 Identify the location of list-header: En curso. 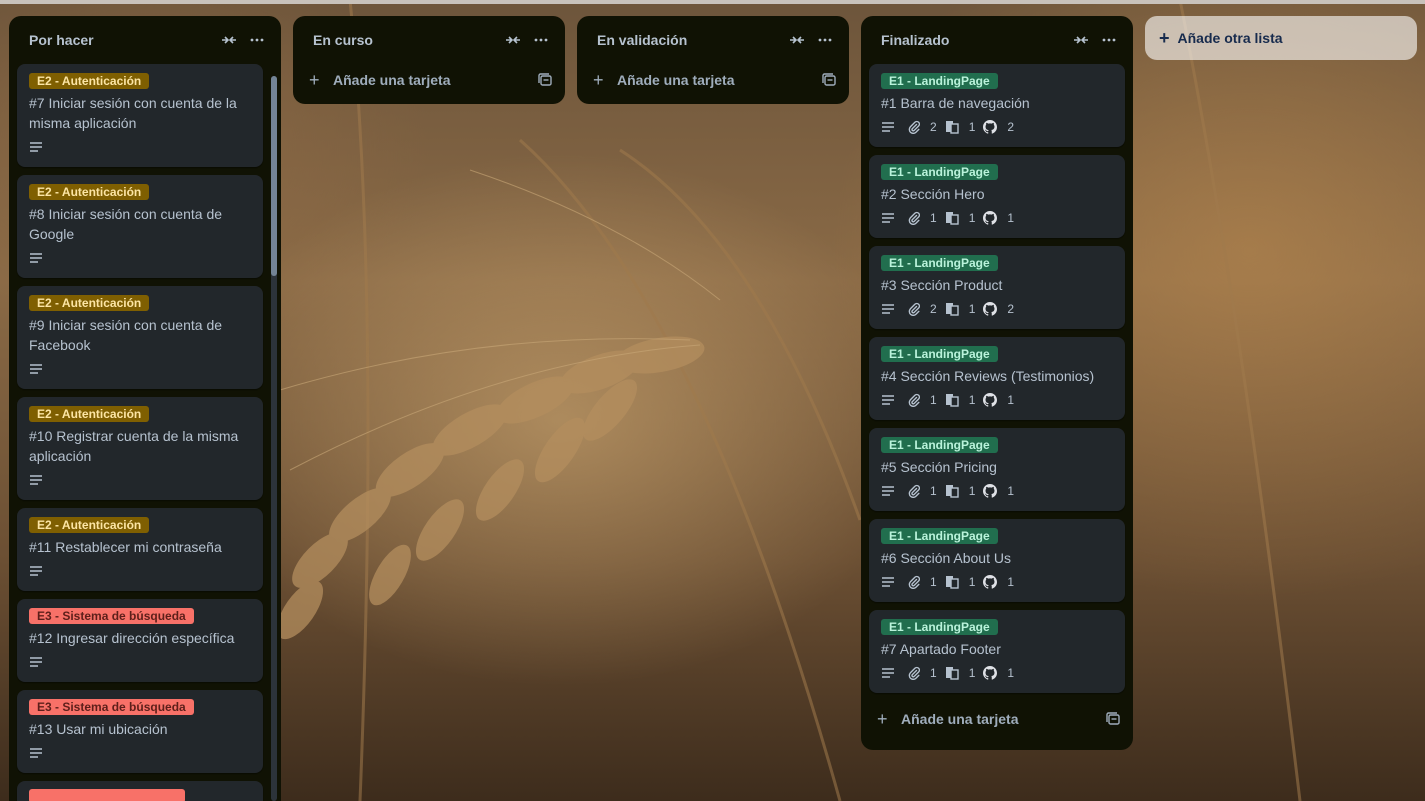
(429, 40).